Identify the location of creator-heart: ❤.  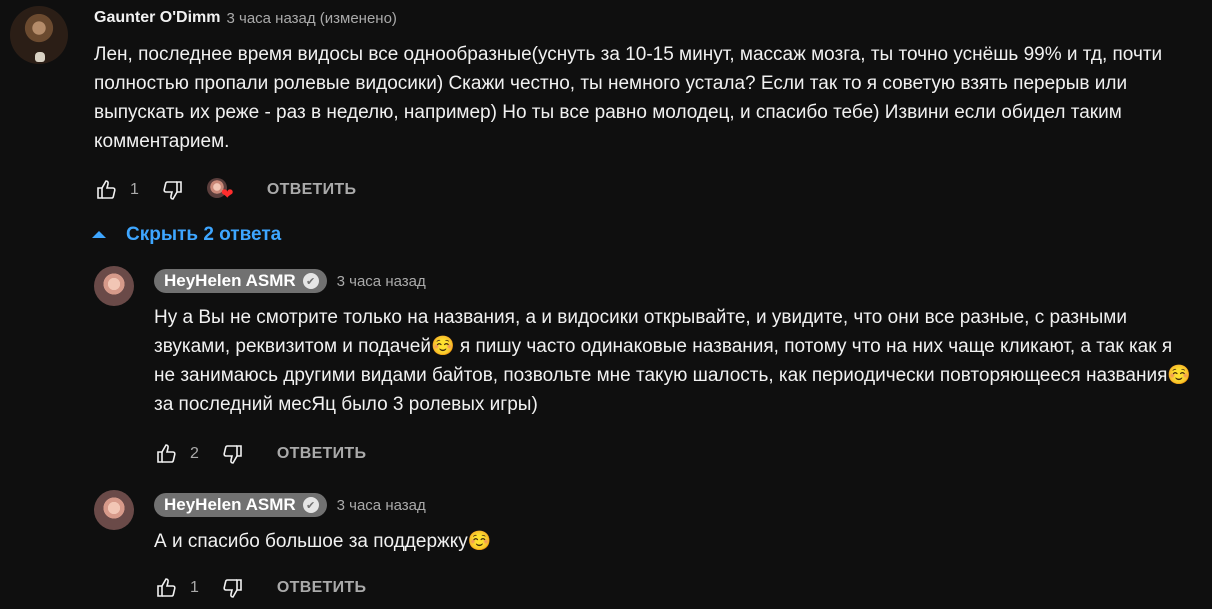
(220, 190).